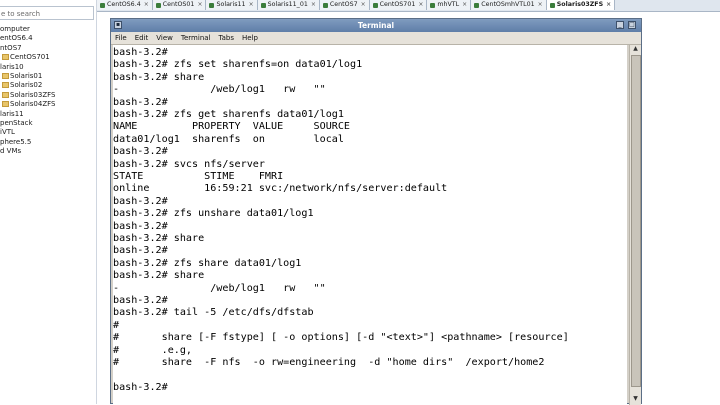 The width and height of the screenshot is (720, 405). Describe the element at coordinates (232, 127) in the screenshot. I see `terminal-line: NAME PROPERTY VALUE SOURCE` at that location.